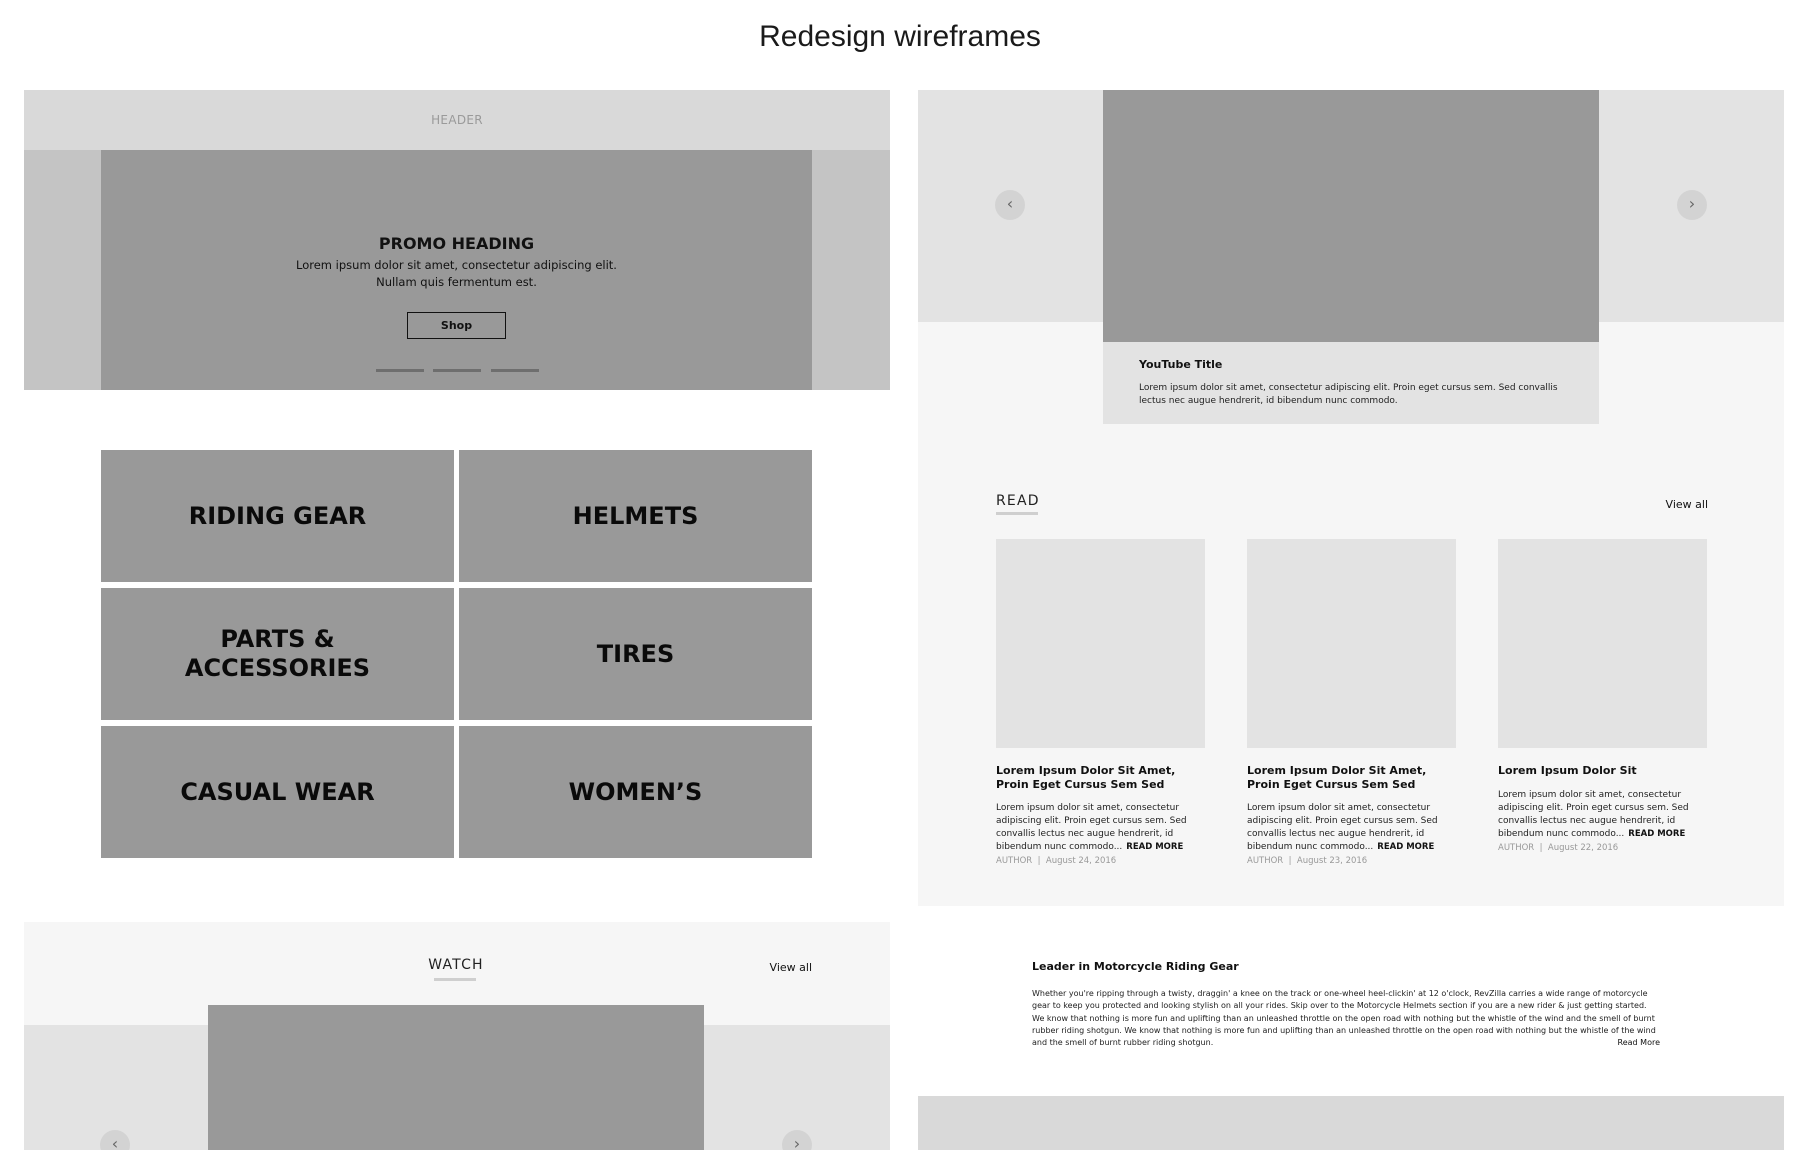 The width and height of the screenshot is (1800, 1150). Describe the element at coordinates (1332, 861) in the screenshot. I see `article-date: August 23, 2016` at that location.